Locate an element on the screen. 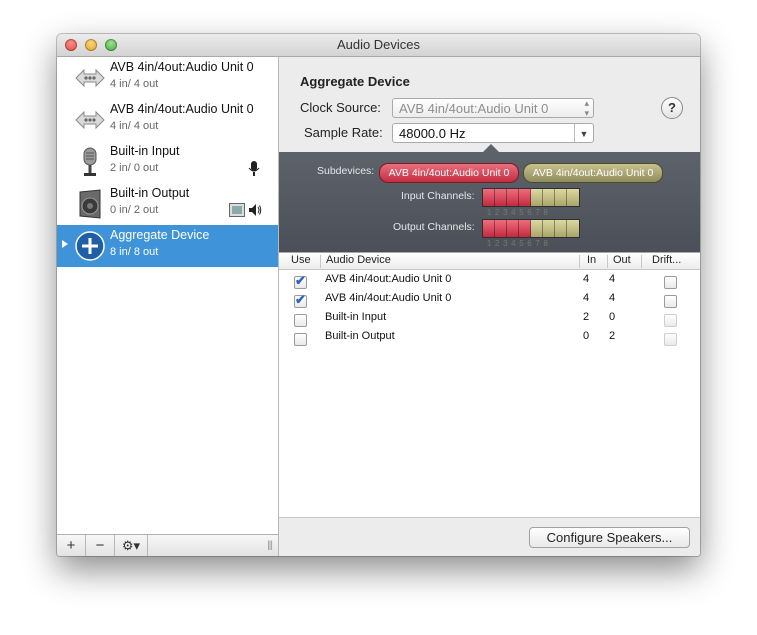 The width and height of the screenshot is (757, 635). out-cell: 0 is located at coordinates (612, 317).